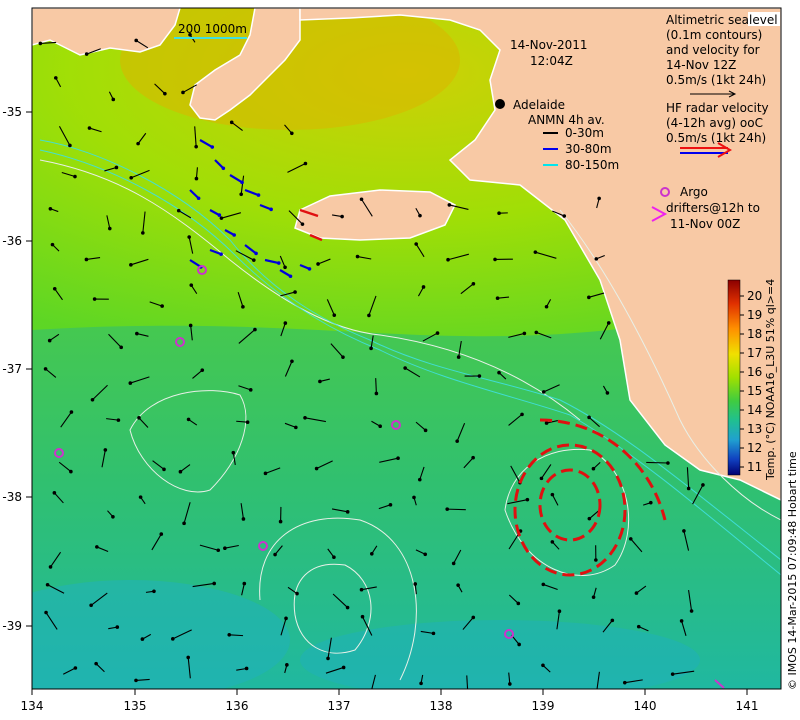 This screenshot has height=720, width=800. I want to click on argo-line-1: drifters@12h to, so click(713, 208).